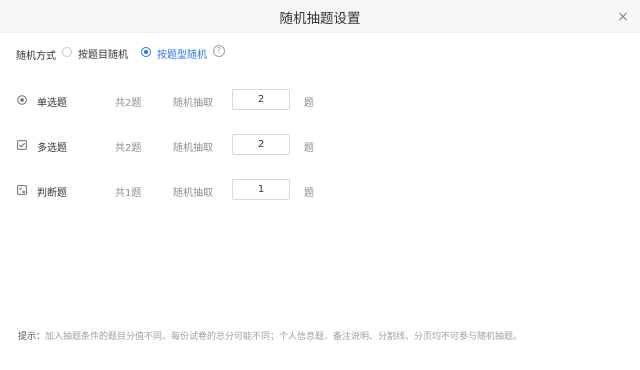  I want to click on radio-unchecked-icon, so click(67, 52).